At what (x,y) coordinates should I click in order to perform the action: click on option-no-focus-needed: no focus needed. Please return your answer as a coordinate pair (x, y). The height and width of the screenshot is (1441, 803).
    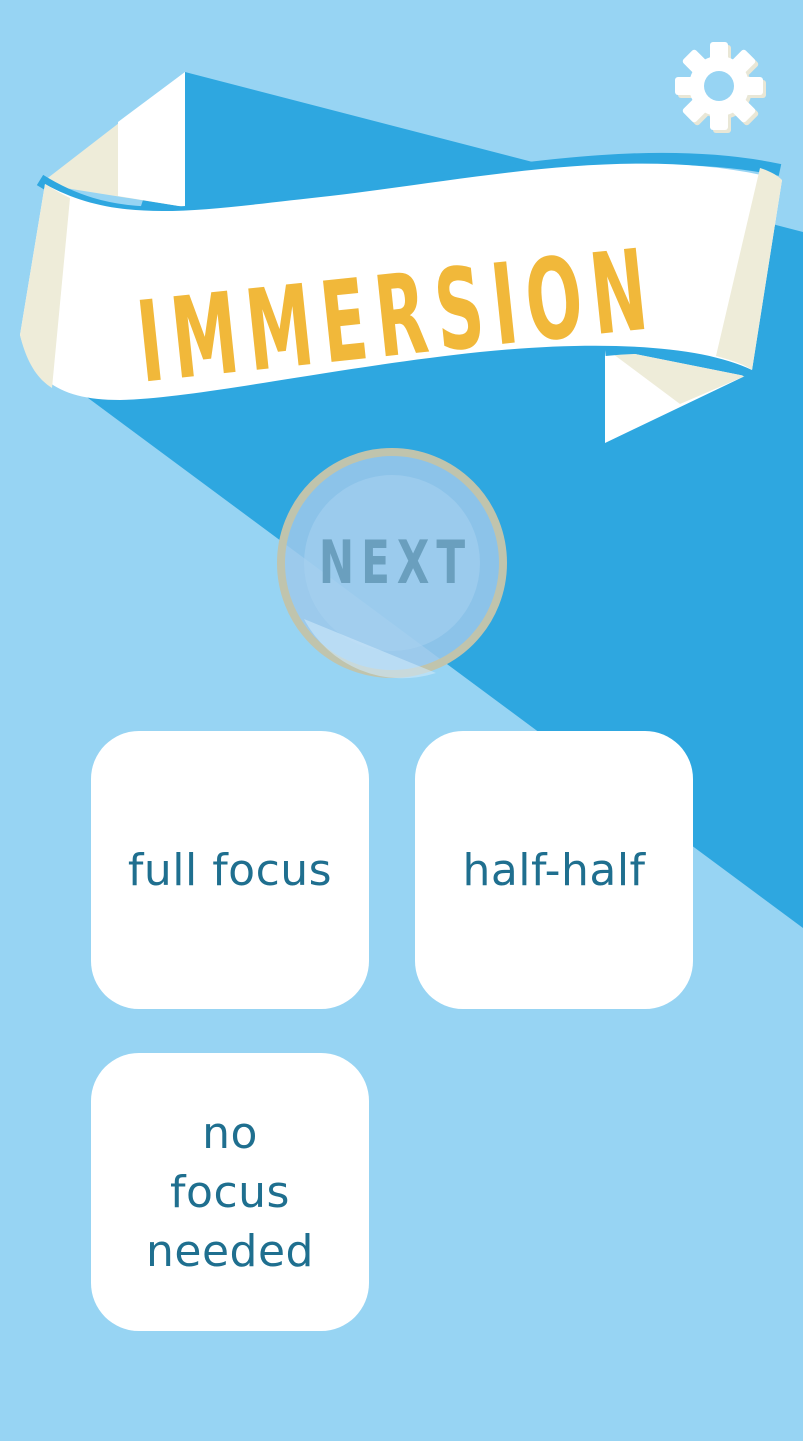
    Looking at the image, I should click on (230, 1192).